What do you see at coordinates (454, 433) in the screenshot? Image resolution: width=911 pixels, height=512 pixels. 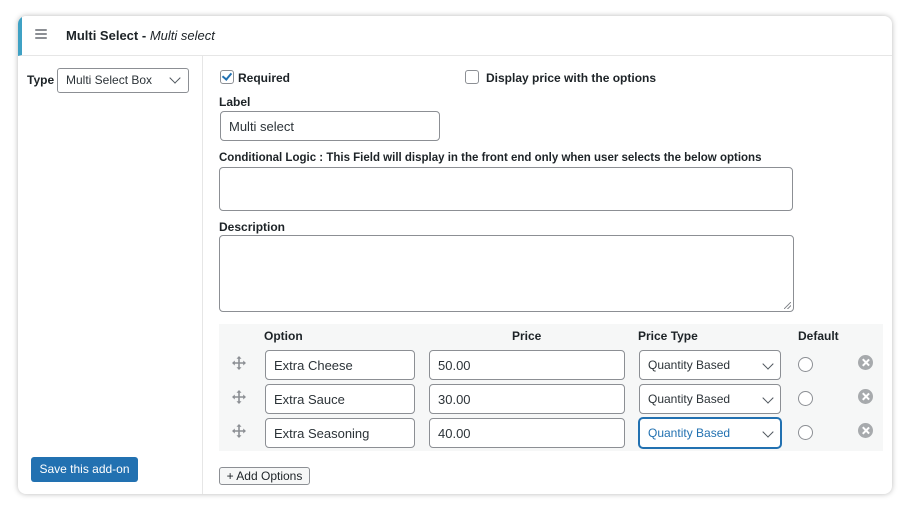 I see `option-price-value: 40.00` at bounding box center [454, 433].